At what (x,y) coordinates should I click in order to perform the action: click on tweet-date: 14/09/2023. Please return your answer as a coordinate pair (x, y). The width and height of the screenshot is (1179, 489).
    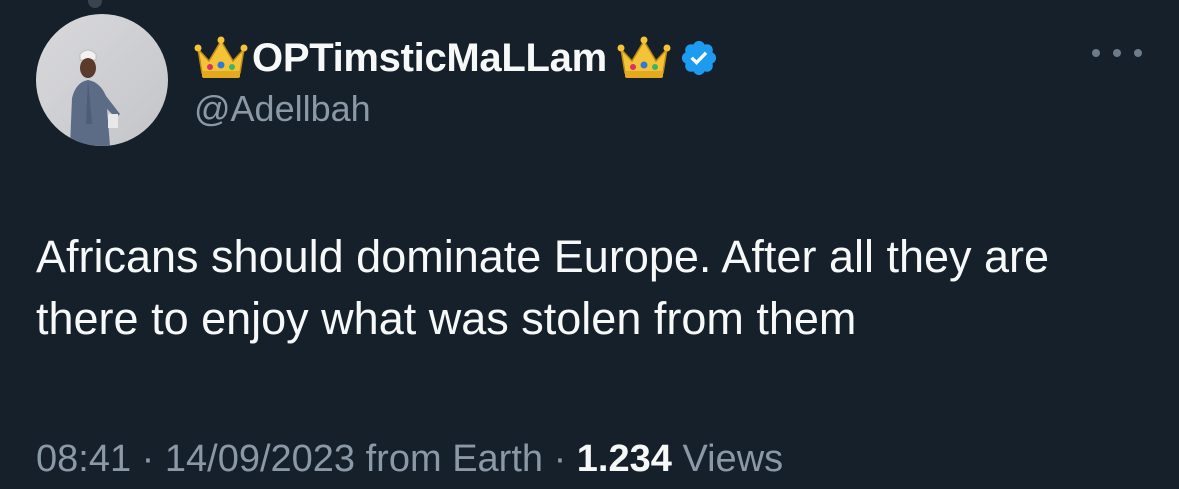
    Looking at the image, I should click on (260, 459).